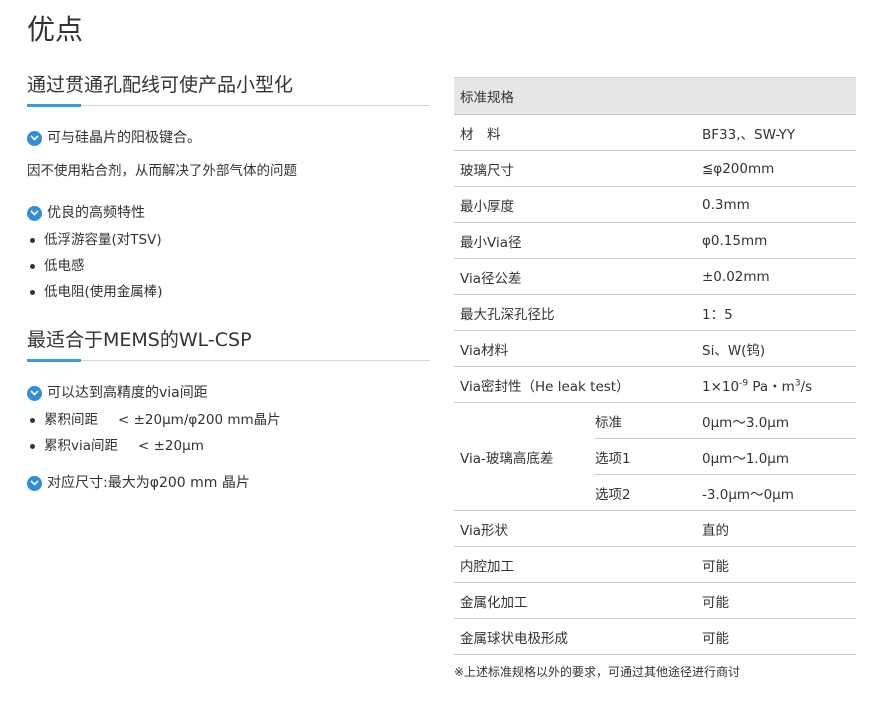 The width and height of the screenshot is (877, 704). Describe the element at coordinates (578, 348) in the screenshot. I see `row-label: Via材料` at that location.